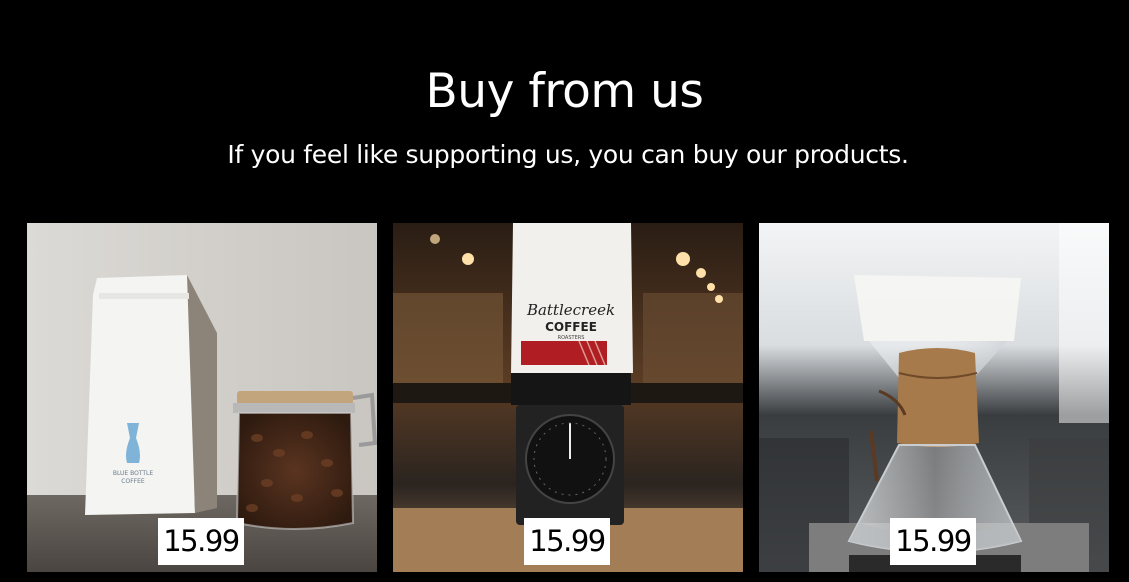  What do you see at coordinates (133, 481) in the screenshot?
I see `bag-label-line2: COFFEE` at bounding box center [133, 481].